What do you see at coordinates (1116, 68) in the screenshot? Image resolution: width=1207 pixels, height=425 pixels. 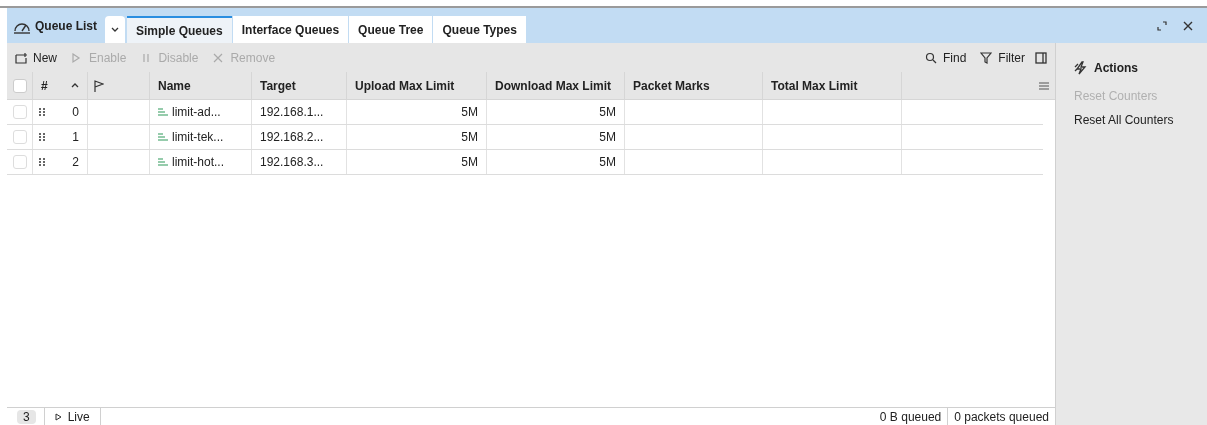 I see `actions-title: Actions` at bounding box center [1116, 68].